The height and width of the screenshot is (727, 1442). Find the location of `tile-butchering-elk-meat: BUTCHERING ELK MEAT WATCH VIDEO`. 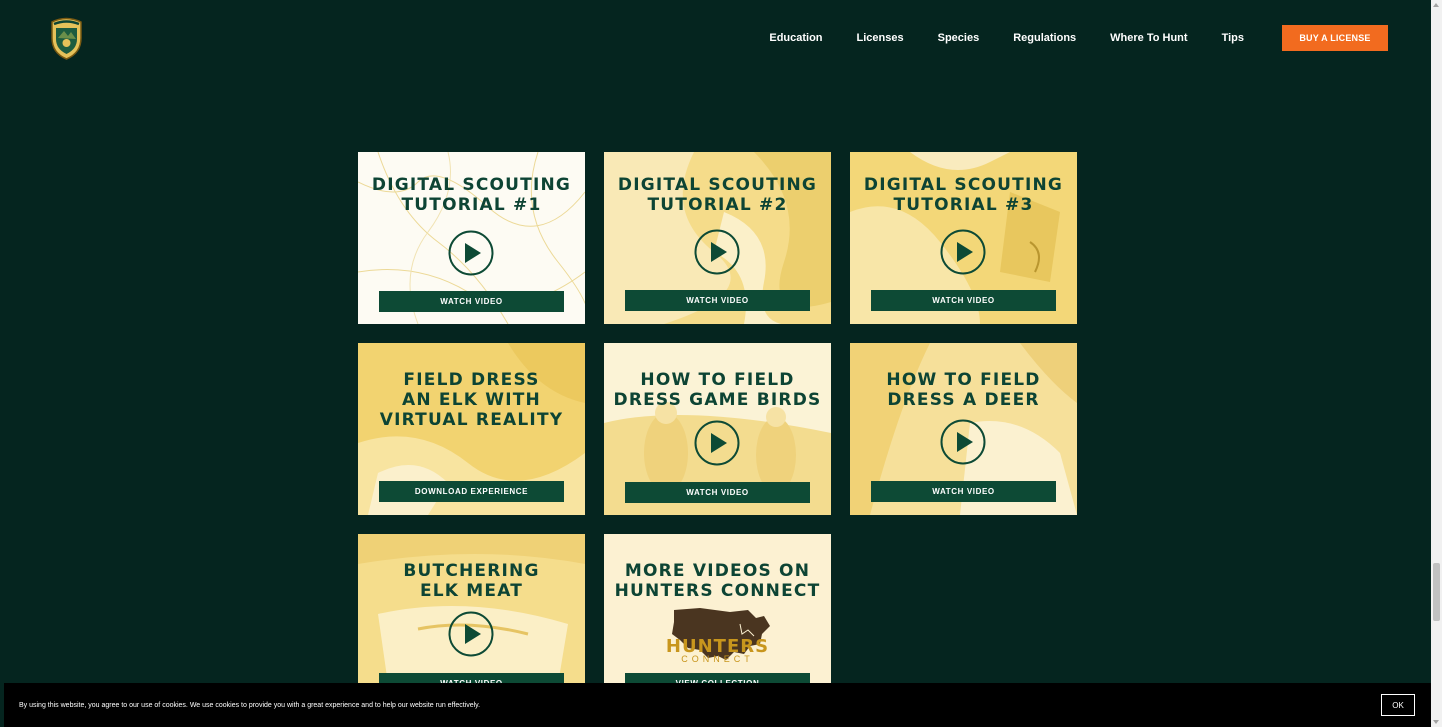

tile-butchering-elk-meat: BUTCHERING ELK MEAT WATCH VIDEO is located at coordinates (471, 620).